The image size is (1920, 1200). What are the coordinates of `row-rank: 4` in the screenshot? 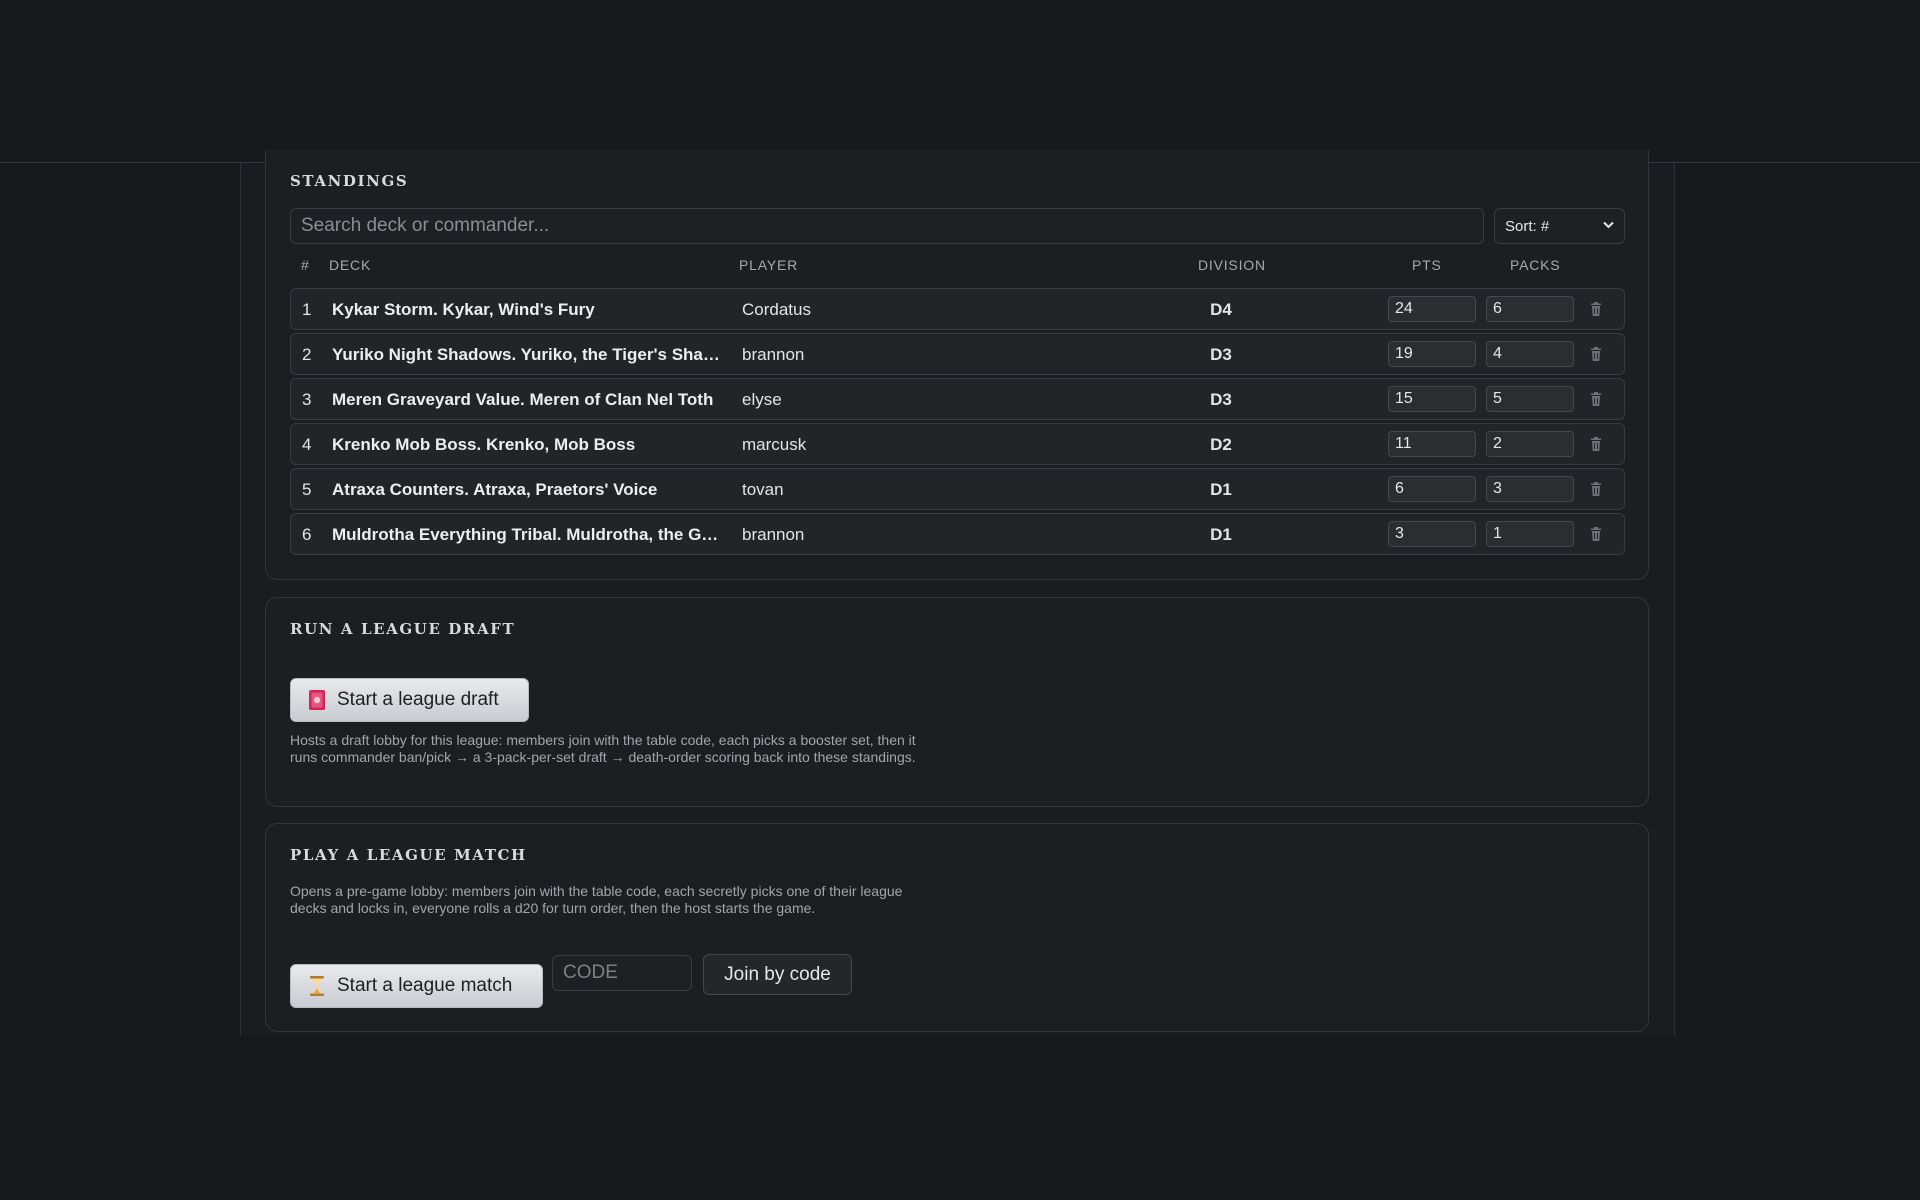 It's located at (307, 444).